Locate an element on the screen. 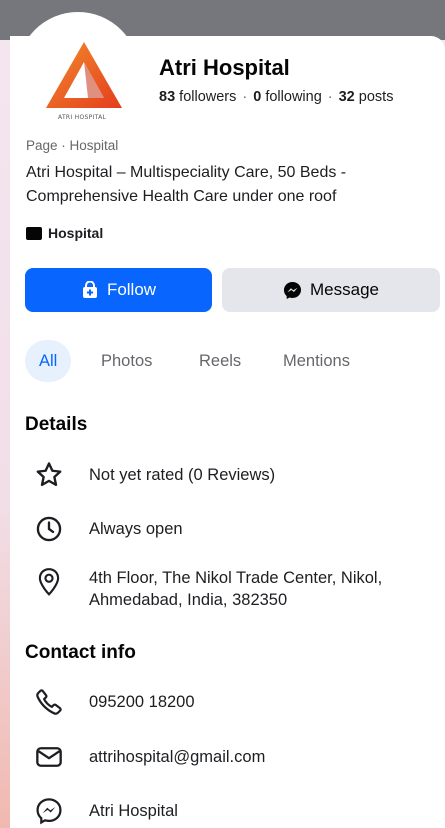 The width and height of the screenshot is (445, 828). tab-photos: Photos is located at coordinates (126, 361).